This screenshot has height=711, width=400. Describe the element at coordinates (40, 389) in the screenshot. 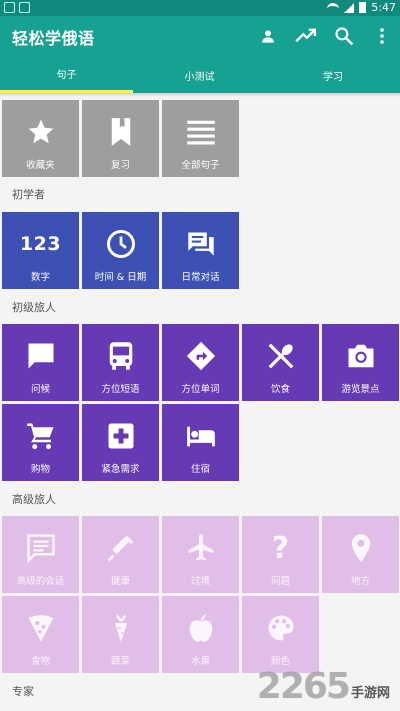

I see `tile-label: 问候` at that location.